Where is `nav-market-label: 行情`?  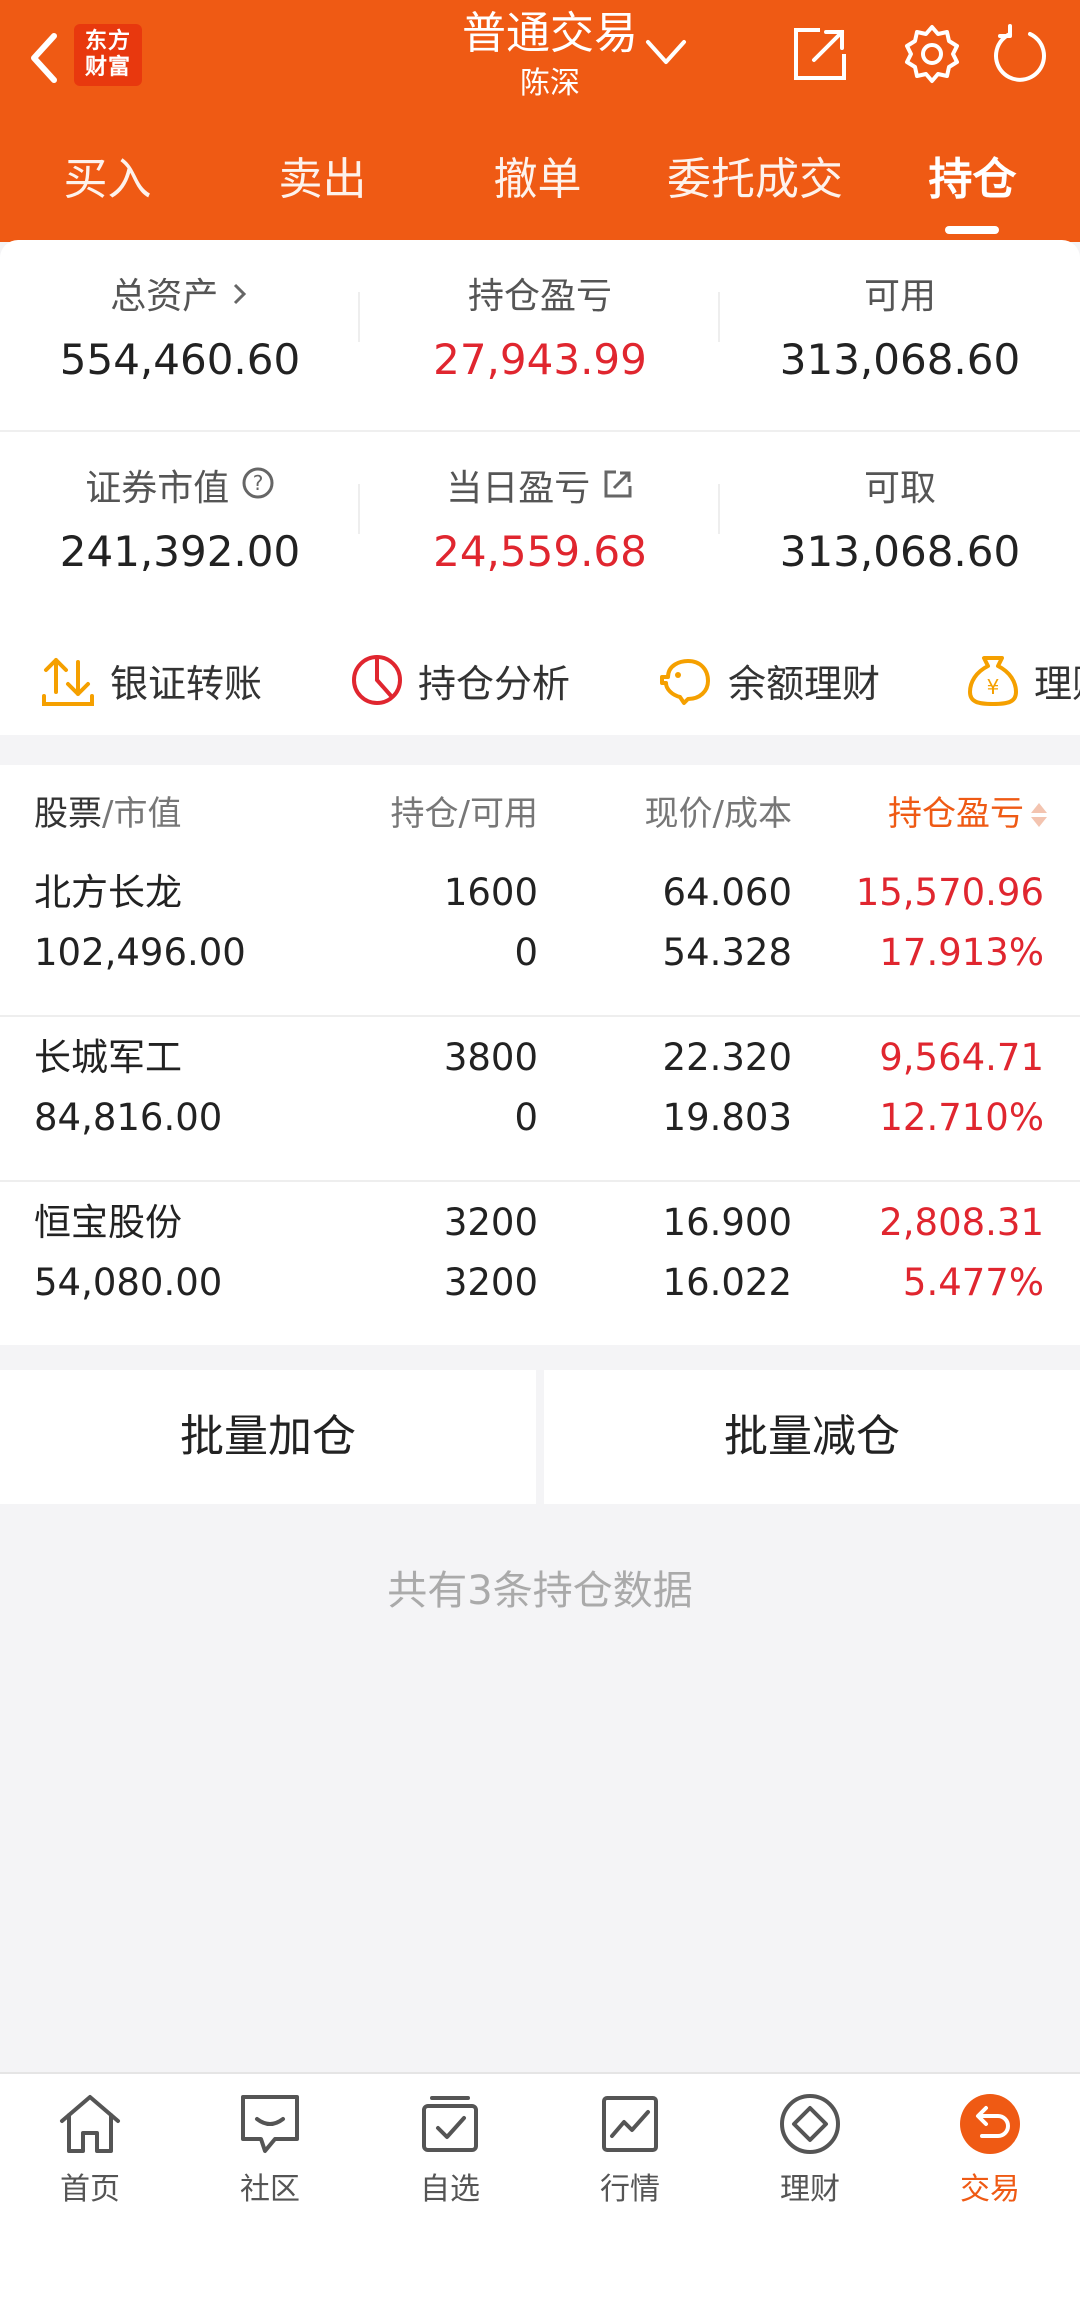
nav-market-label: 行情 is located at coordinates (630, 2189).